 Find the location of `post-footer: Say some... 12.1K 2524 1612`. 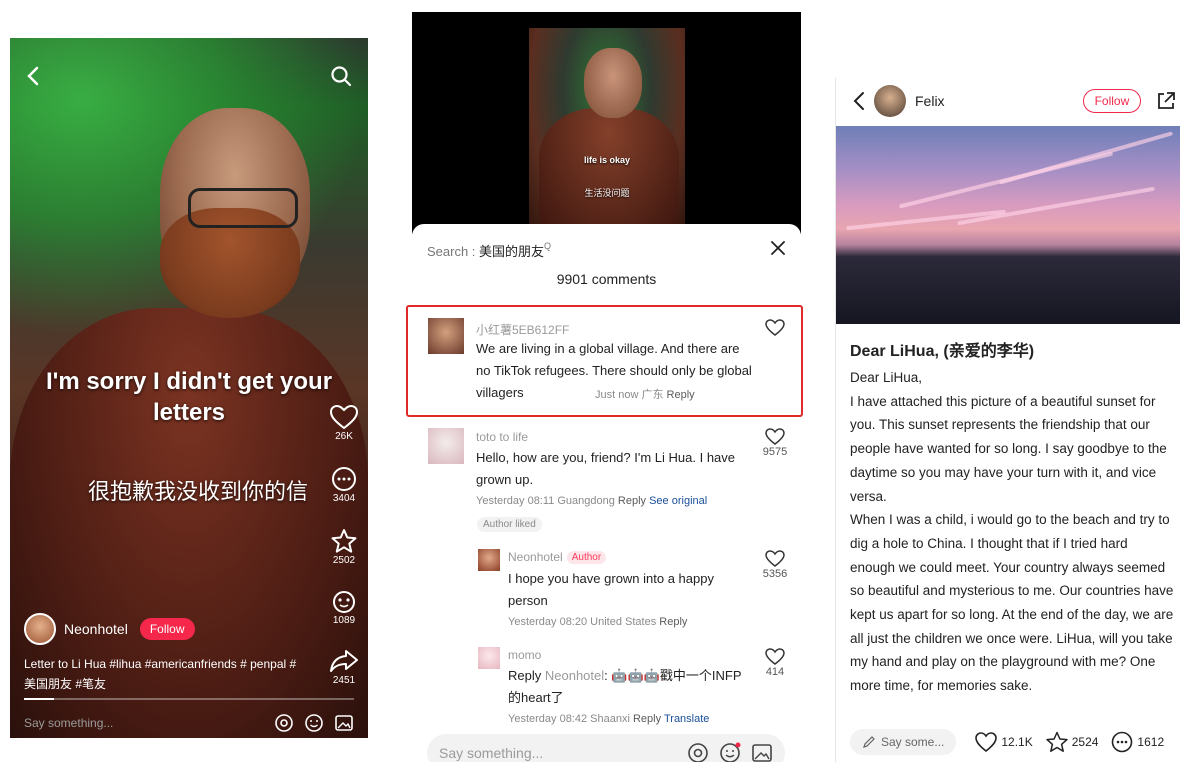

post-footer: Say some... 12.1K 2524 1612 is located at coordinates (1015, 742).